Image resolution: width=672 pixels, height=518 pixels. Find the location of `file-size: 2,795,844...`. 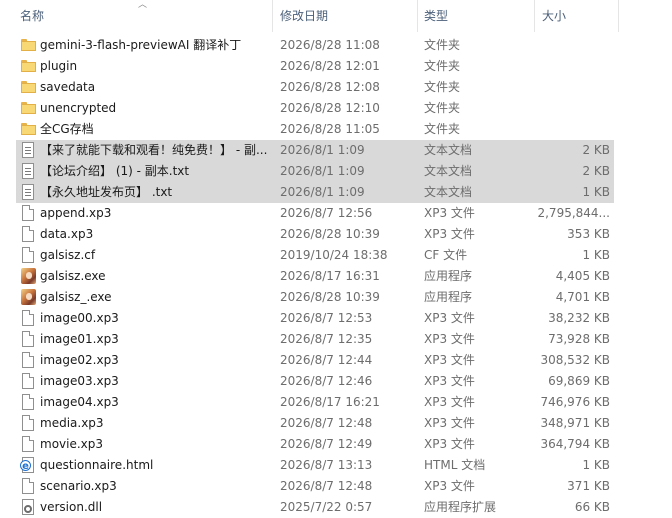

file-size: 2,795,844... is located at coordinates (573, 213).